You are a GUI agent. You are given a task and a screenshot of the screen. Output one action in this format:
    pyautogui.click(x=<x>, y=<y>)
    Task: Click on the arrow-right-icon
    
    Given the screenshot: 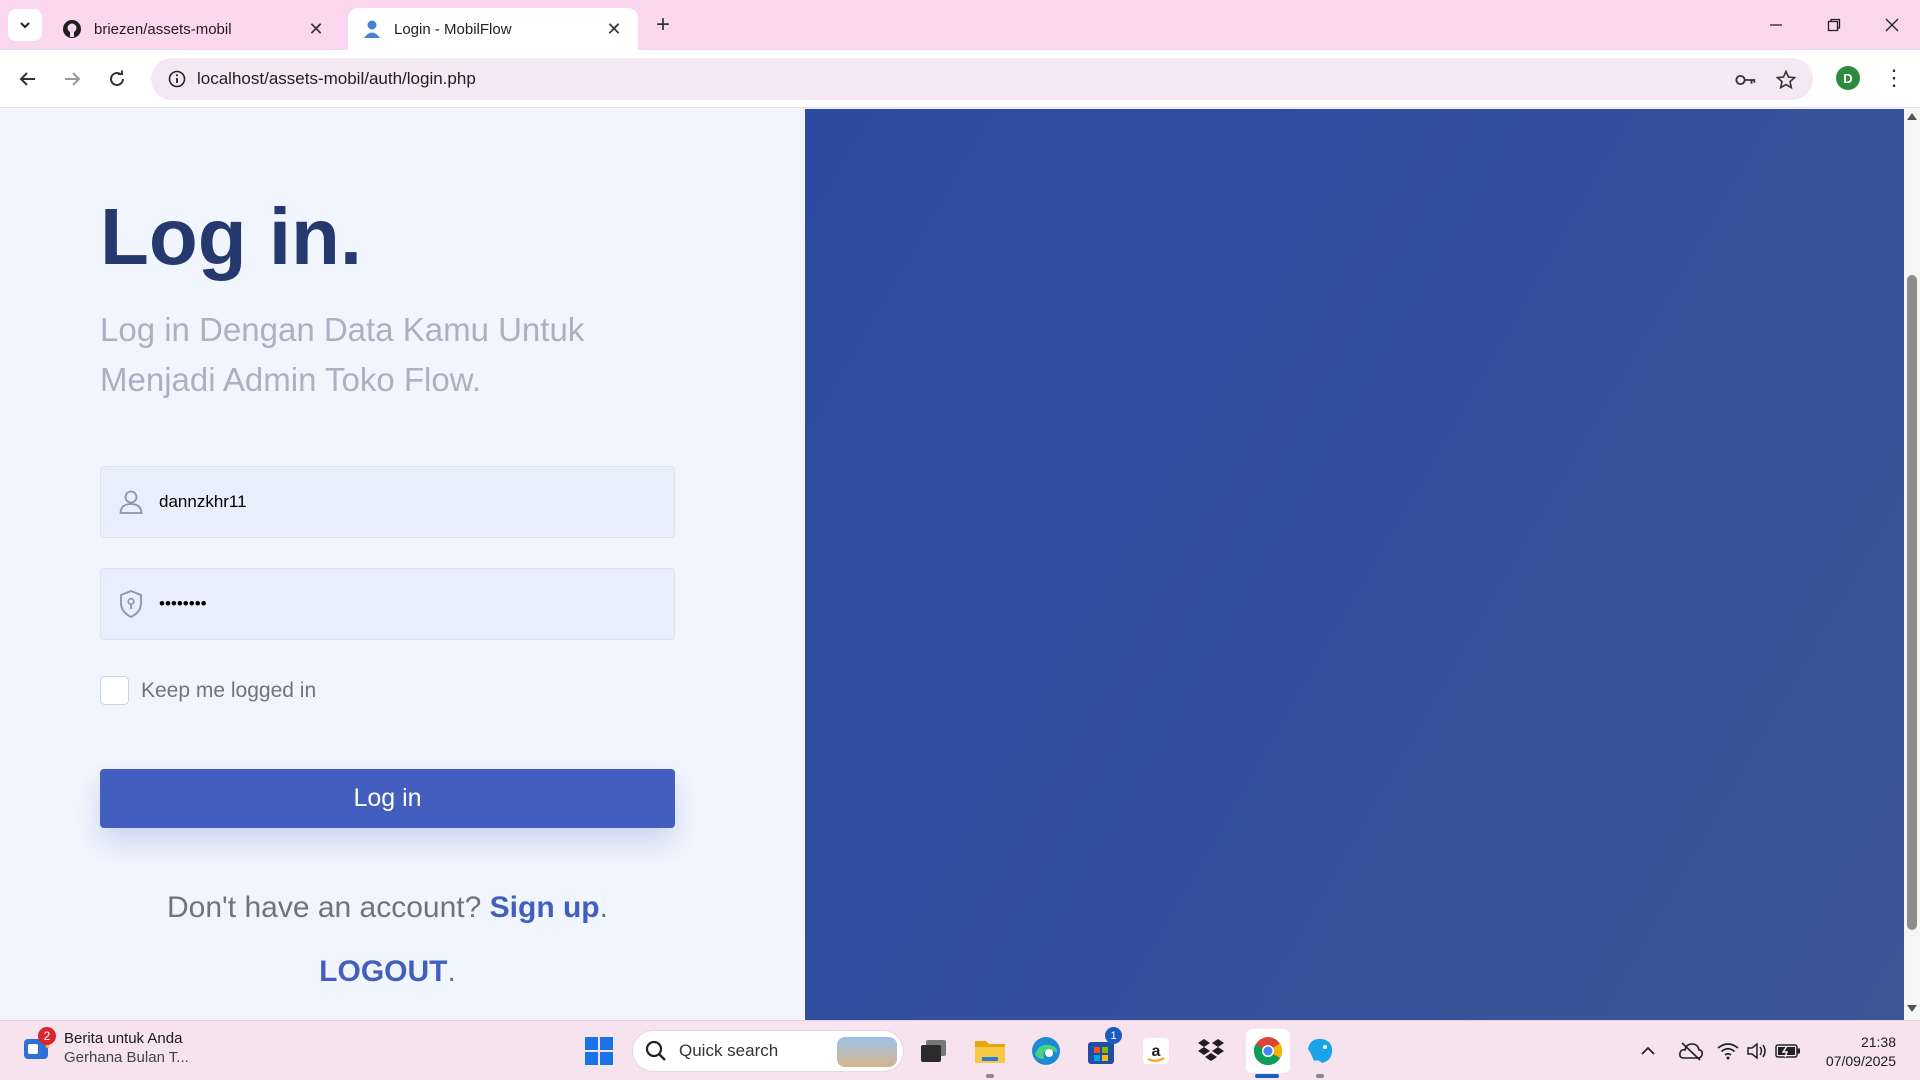 What is the action you would take?
    pyautogui.click(x=73, y=79)
    